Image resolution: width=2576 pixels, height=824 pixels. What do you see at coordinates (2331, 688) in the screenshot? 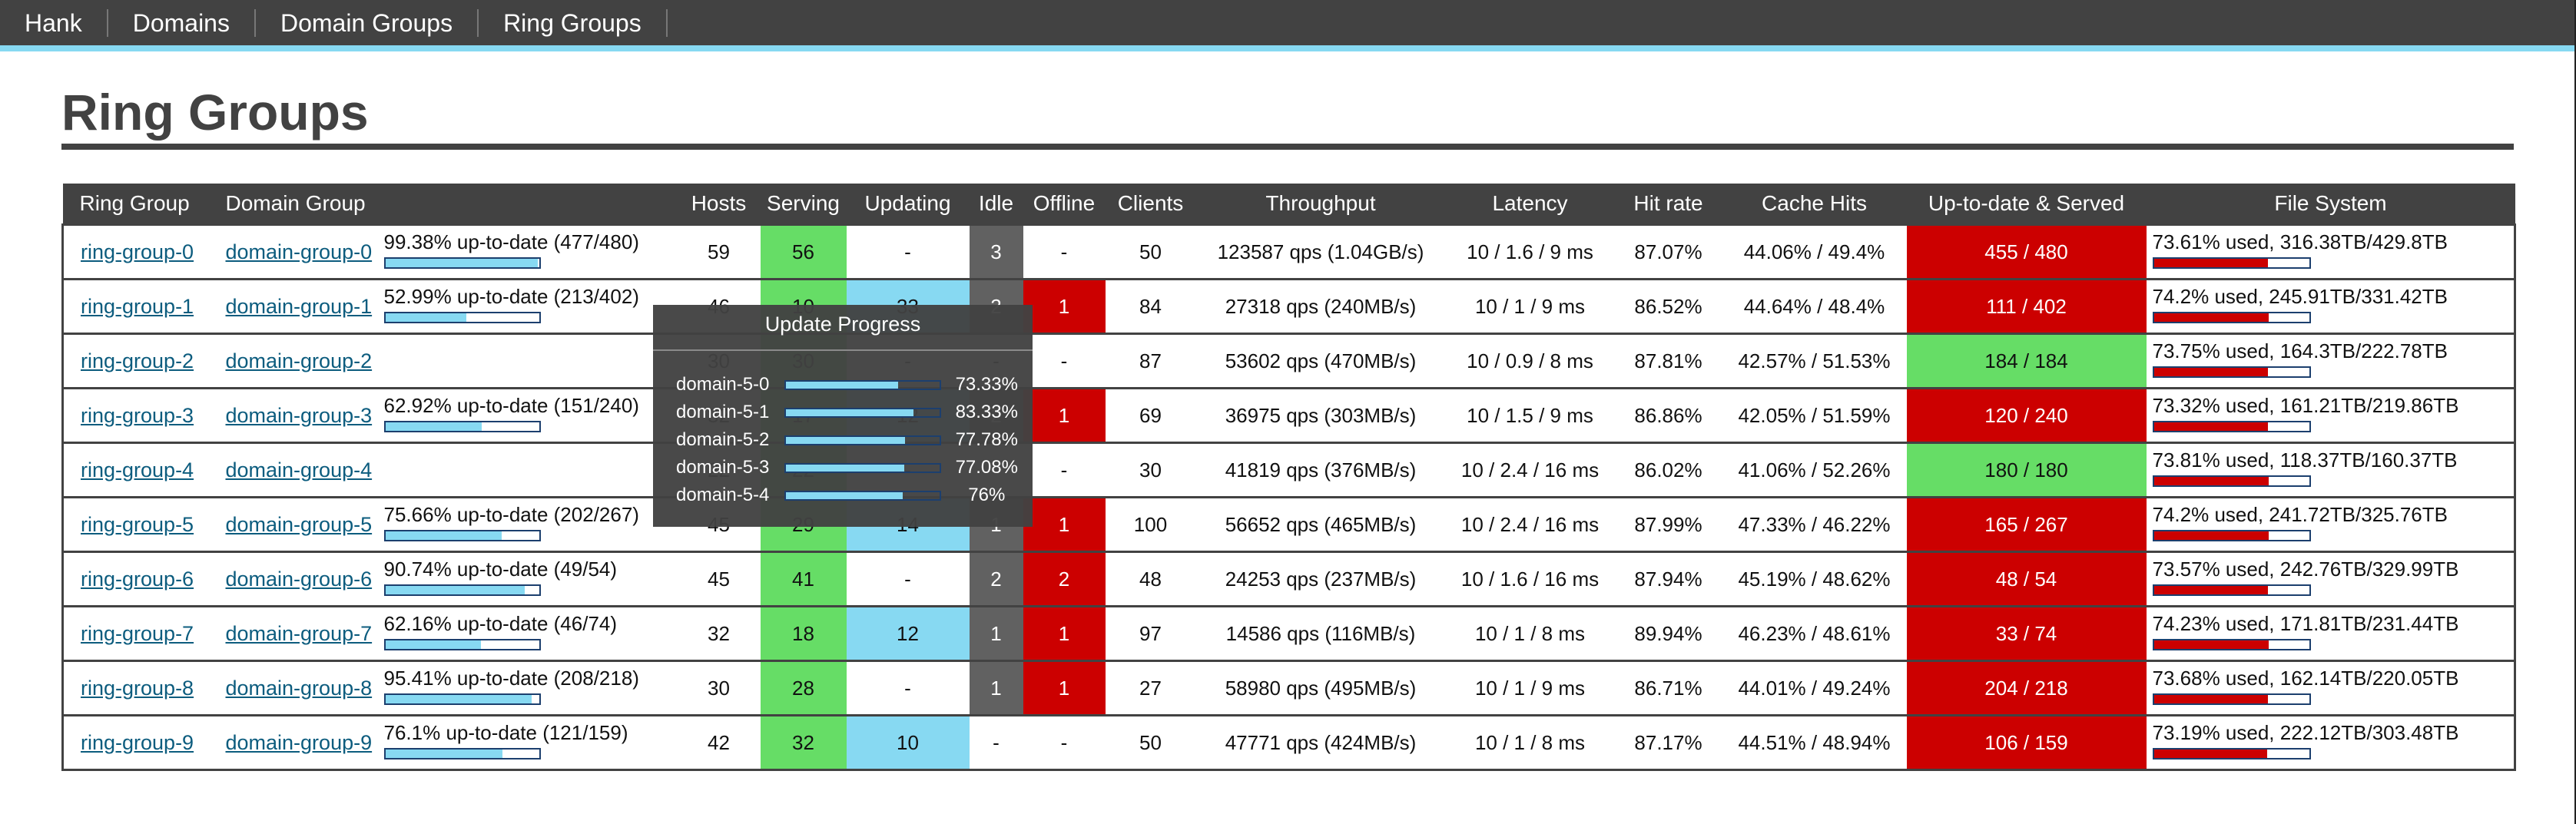
I see `file-system-cell: 73.68% used, 162.14TB/220.05TB` at bounding box center [2331, 688].